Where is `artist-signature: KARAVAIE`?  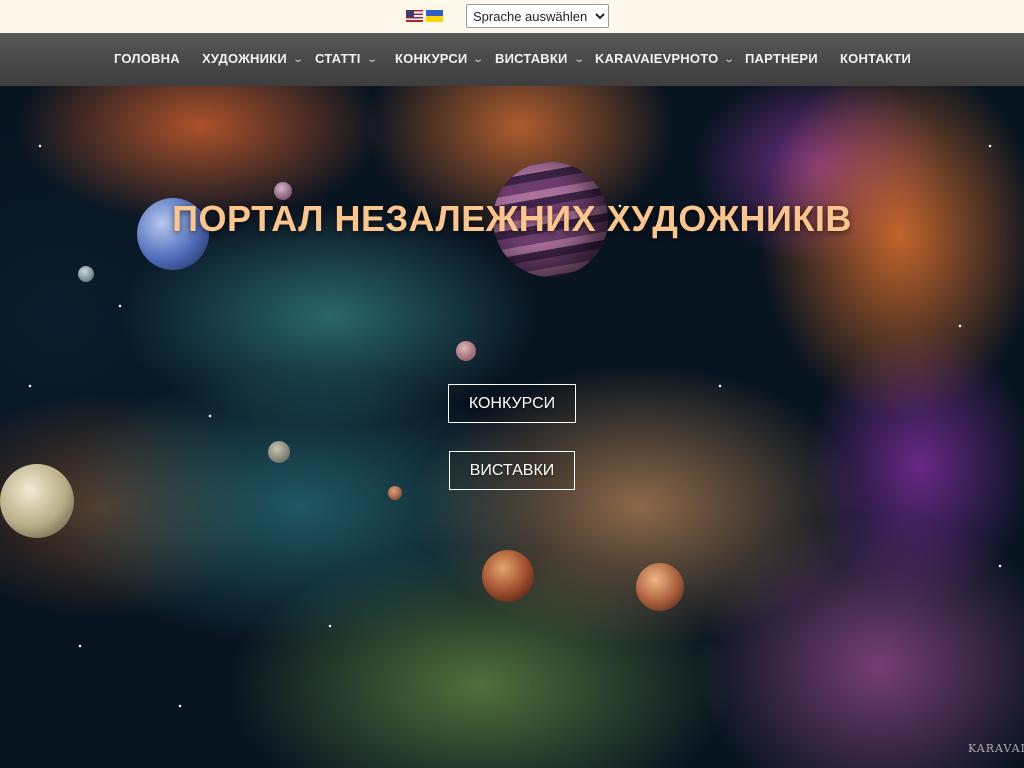 artist-signature: KARAVAIE is located at coordinates (996, 748).